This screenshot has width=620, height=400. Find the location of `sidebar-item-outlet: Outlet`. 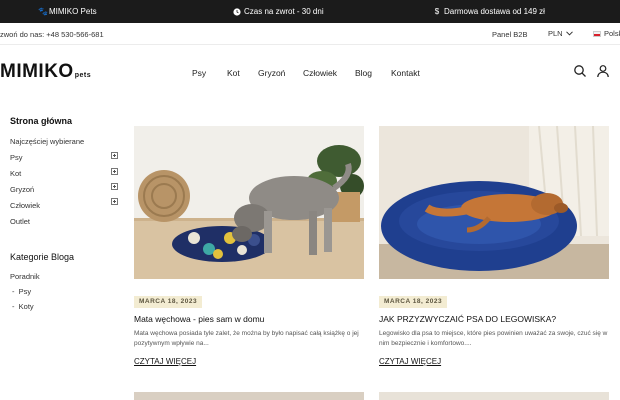

sidebar-item-outlet: Outlet is located at coordinates (20, 221).